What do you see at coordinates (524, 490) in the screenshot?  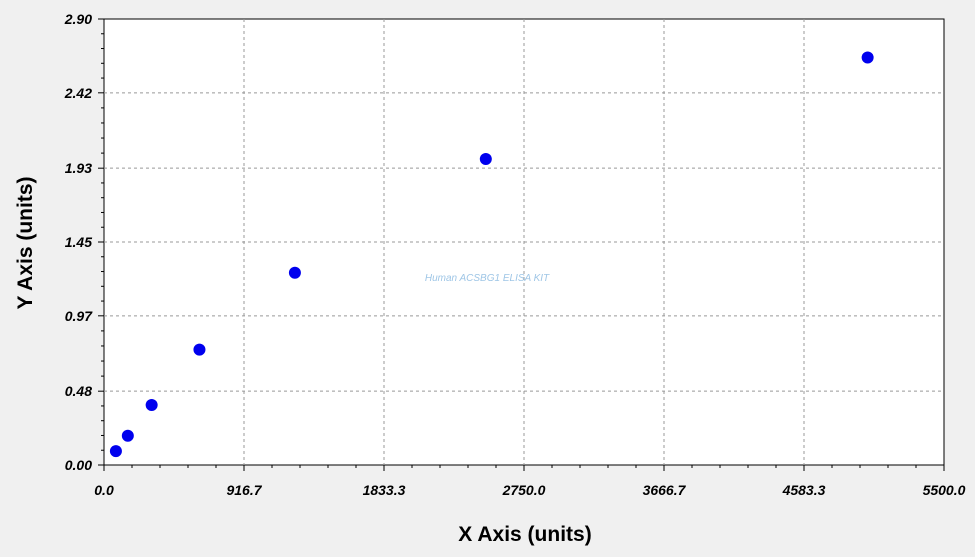 I see `x-tick-label: 2750.0` at bounding box center [524, 490].